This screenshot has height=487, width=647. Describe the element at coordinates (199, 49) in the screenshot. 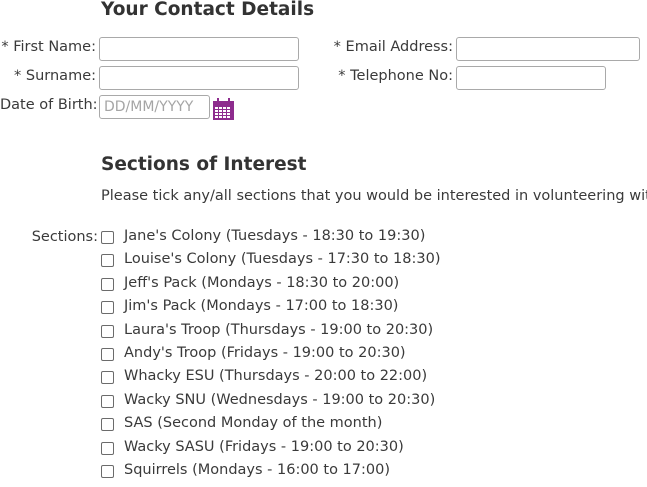

I see `first-name-field` at that location.